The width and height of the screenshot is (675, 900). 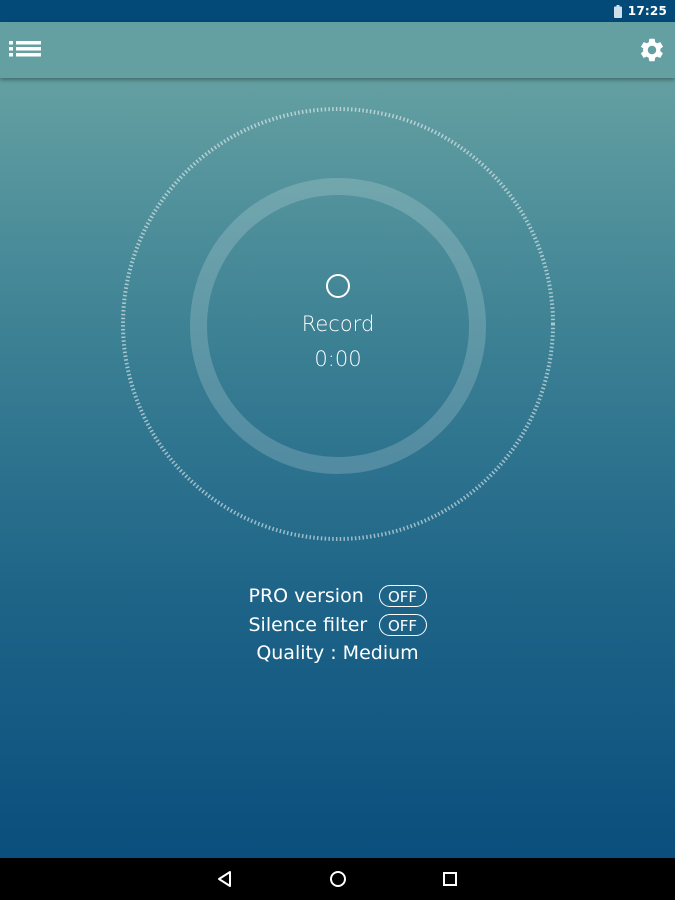 I want to click on record-button: Record 0:00, so click(x=338, y=328).